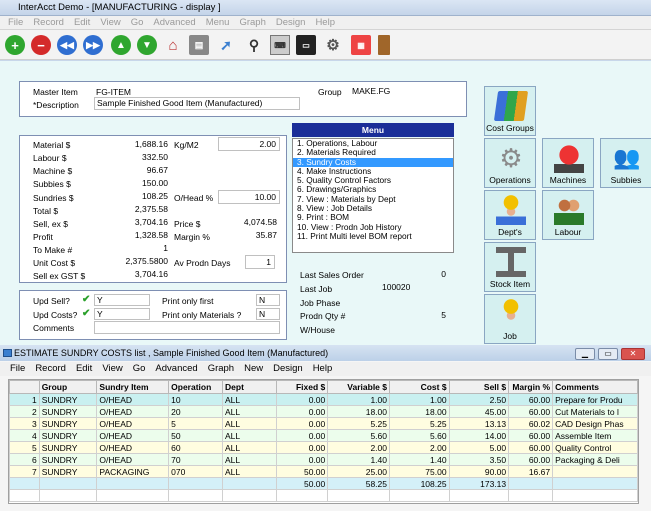 The height and width of the screenshot is (511, 651). What do you see at coordinates (291, 23) in the screenshot?
I see `menu-design: Design` at bounding box center [291, 23].